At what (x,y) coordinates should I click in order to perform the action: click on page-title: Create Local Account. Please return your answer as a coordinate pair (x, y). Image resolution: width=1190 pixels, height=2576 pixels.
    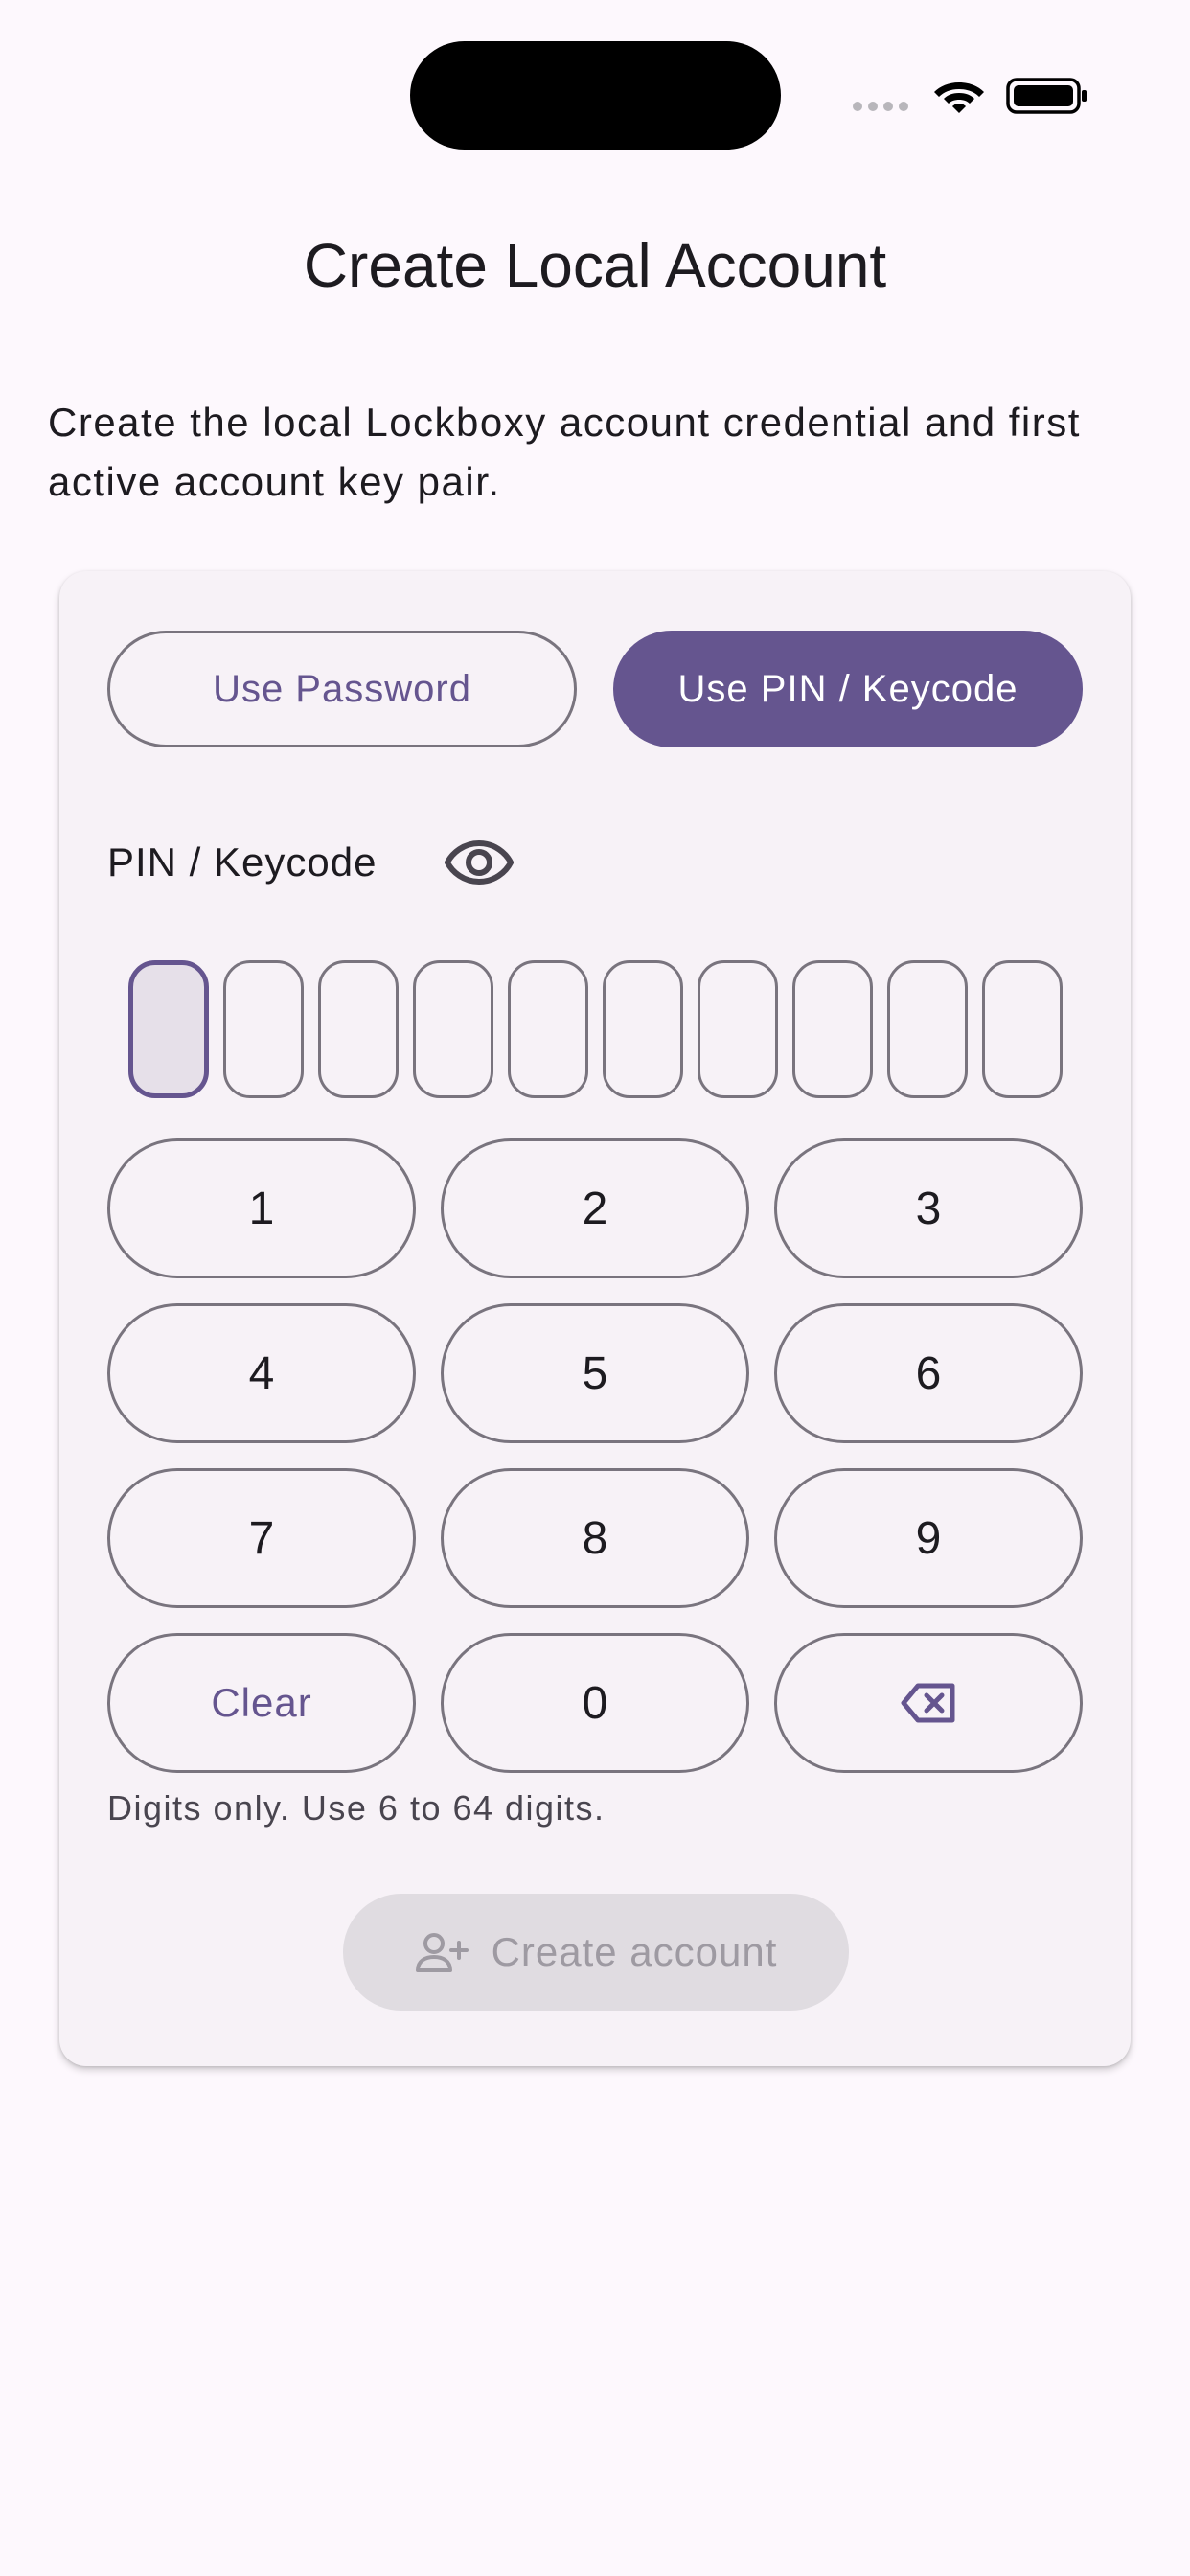
    Looking at the image, I should click on (595, 265).